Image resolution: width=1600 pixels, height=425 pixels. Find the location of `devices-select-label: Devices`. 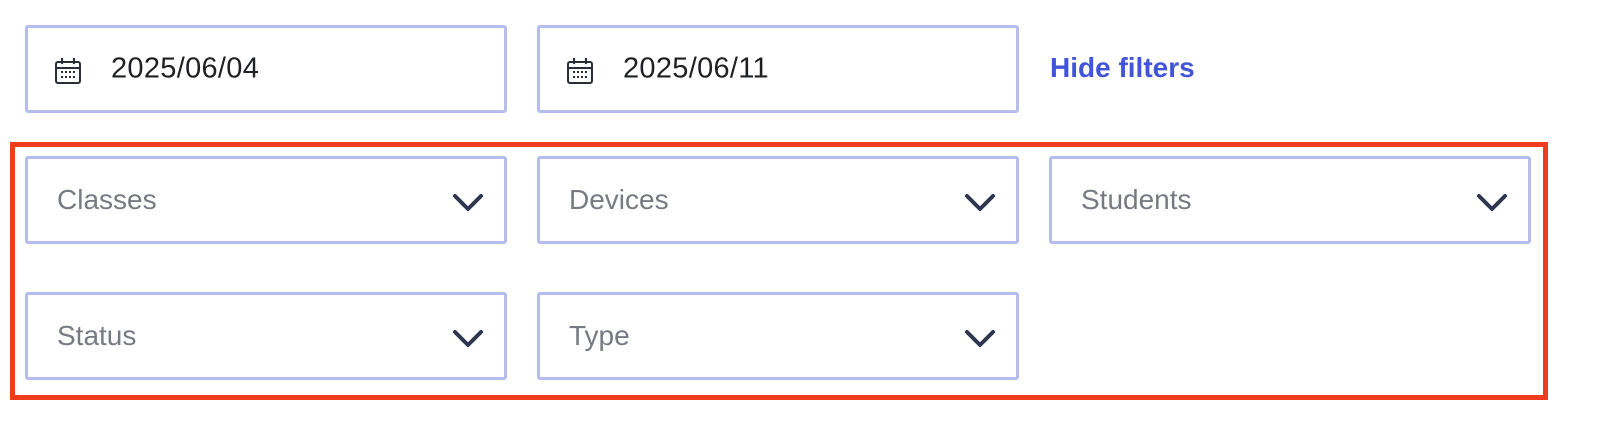

devices-select-label: Devices is located at coordinates (619, 199).